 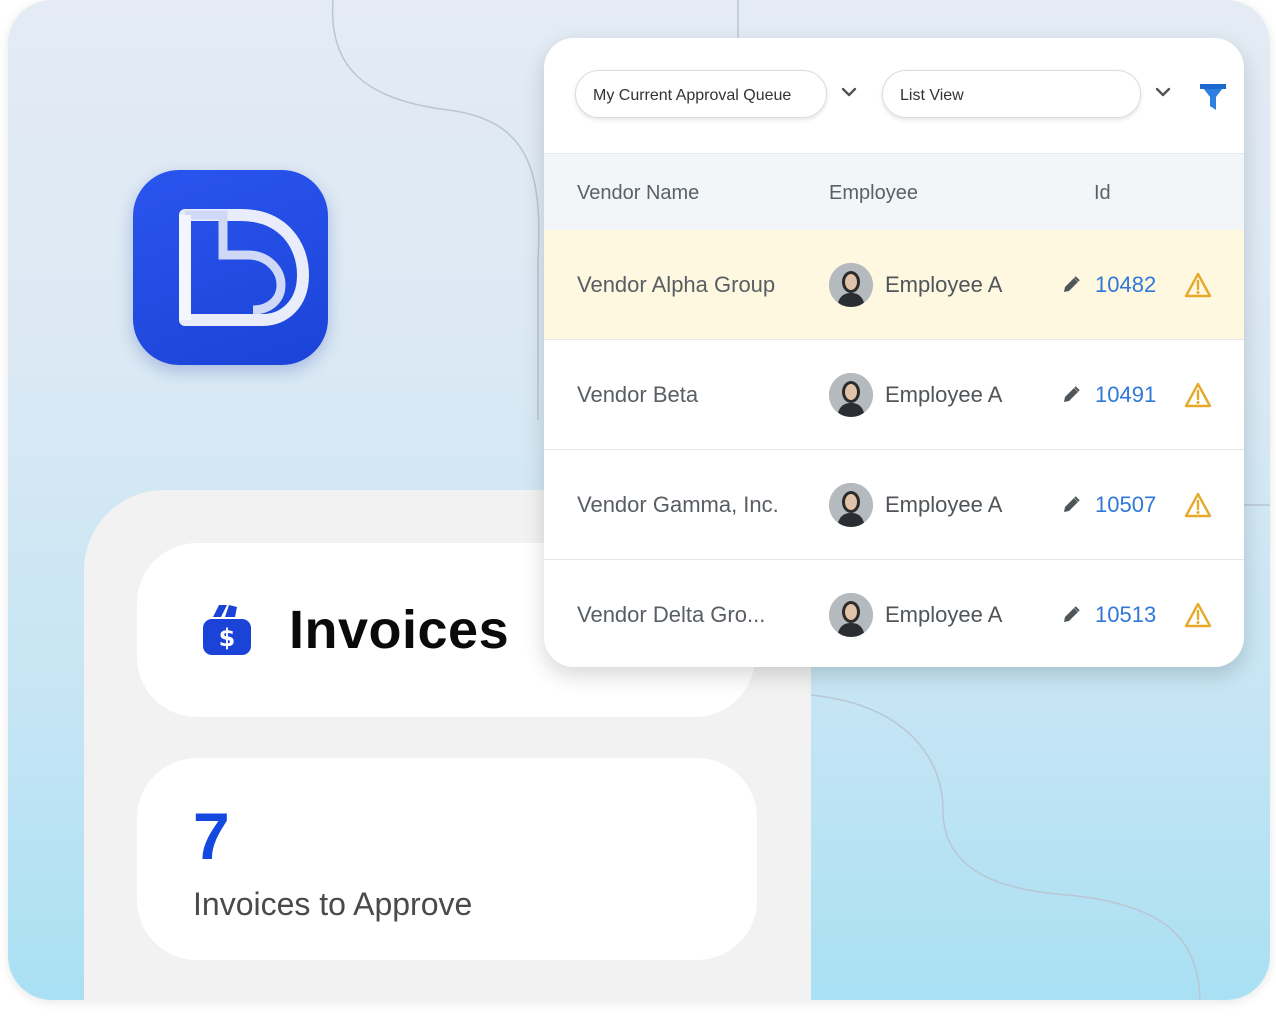 What do you see at coordinates (676, 284) in the screenshot?
I see `vendor-name: Vendor Alpha Group` at bounding box center [676, 284].